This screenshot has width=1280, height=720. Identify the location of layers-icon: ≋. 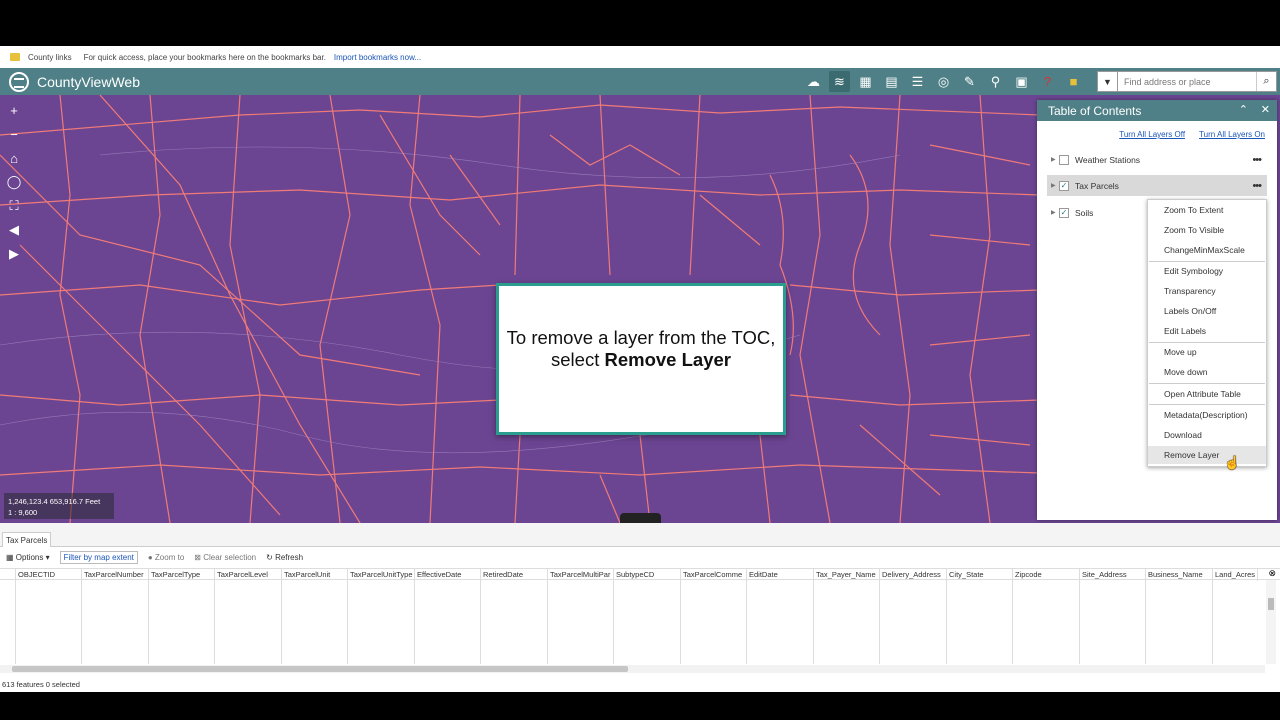
(839, 81).